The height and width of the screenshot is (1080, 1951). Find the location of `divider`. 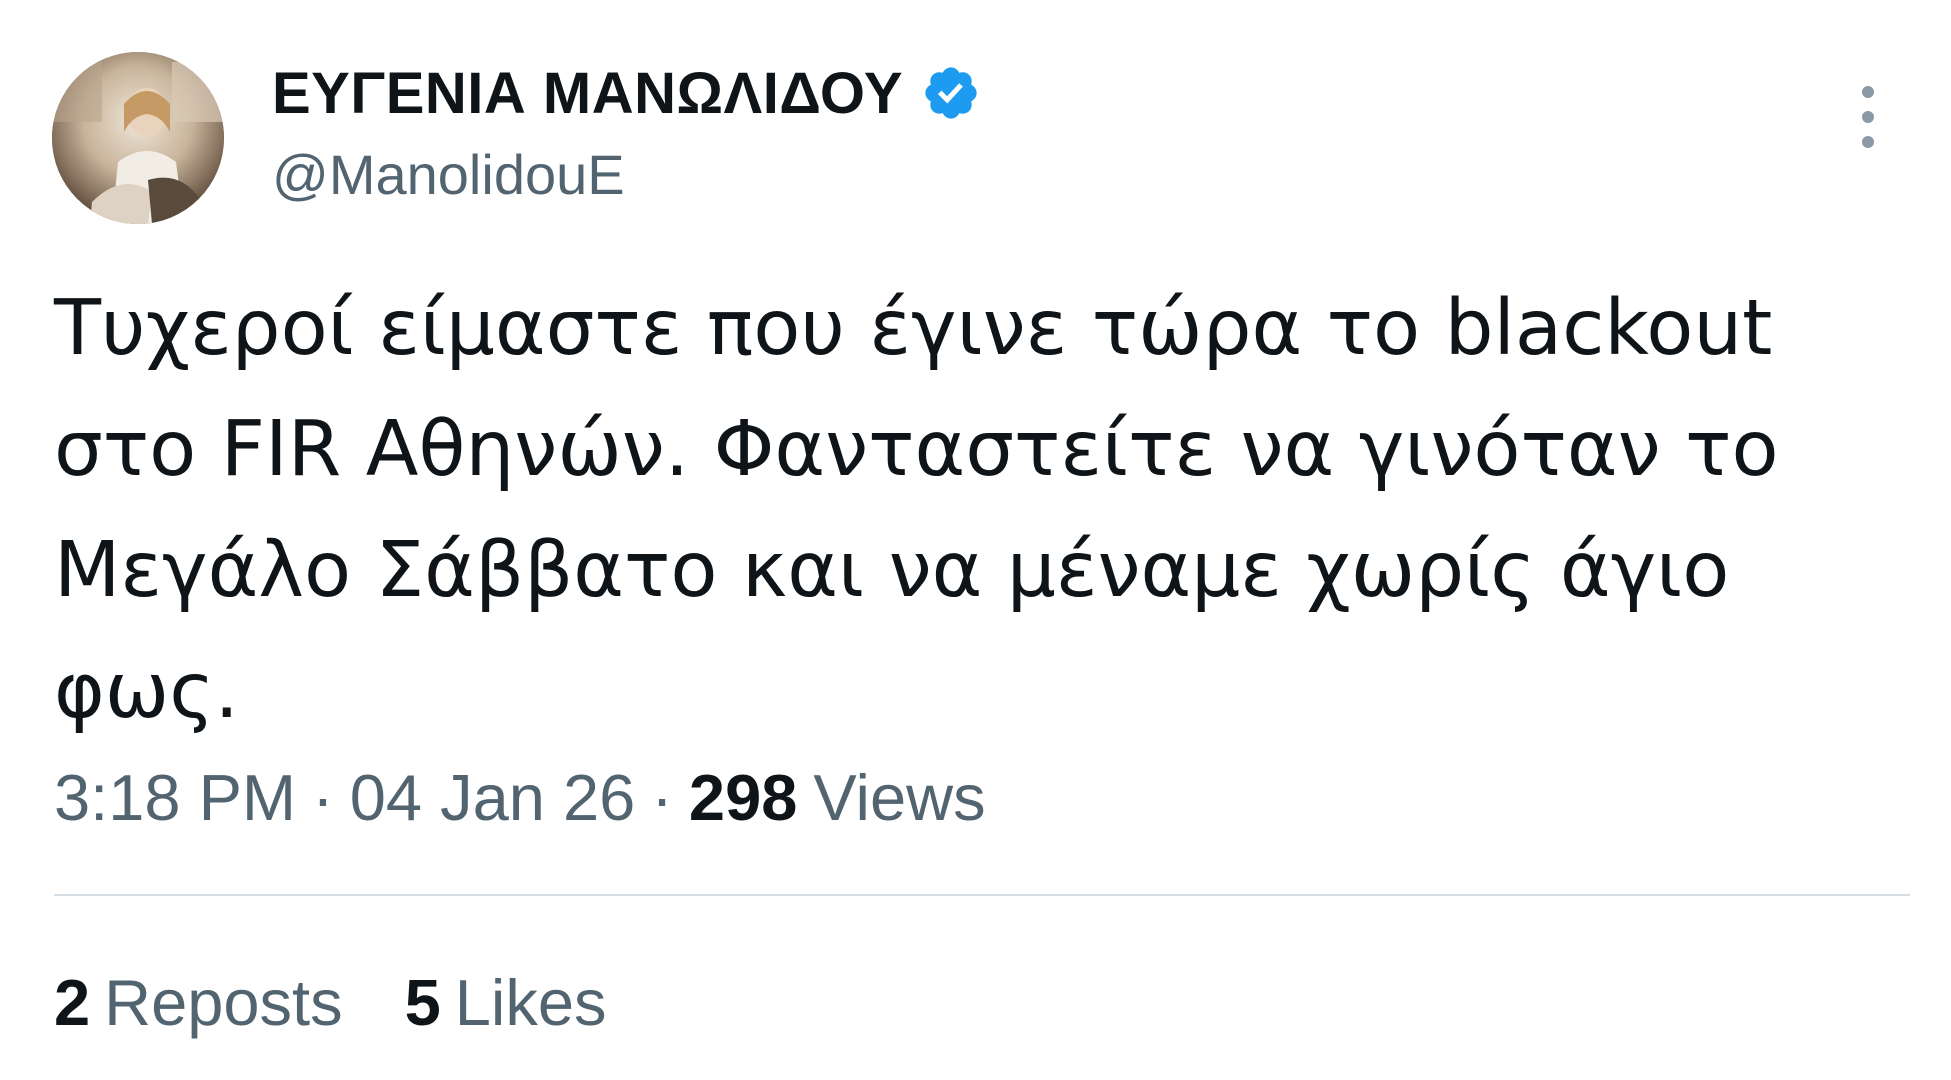

divider is located at coordinates (982, 895).